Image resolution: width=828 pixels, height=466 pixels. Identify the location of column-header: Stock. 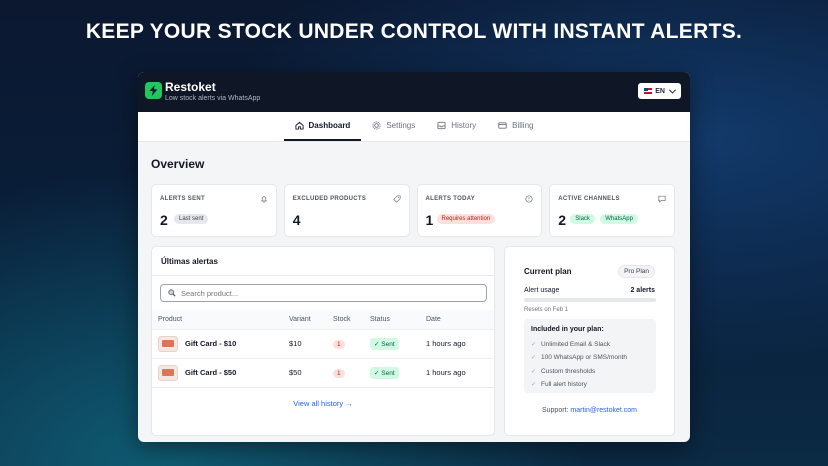
(345, 319).